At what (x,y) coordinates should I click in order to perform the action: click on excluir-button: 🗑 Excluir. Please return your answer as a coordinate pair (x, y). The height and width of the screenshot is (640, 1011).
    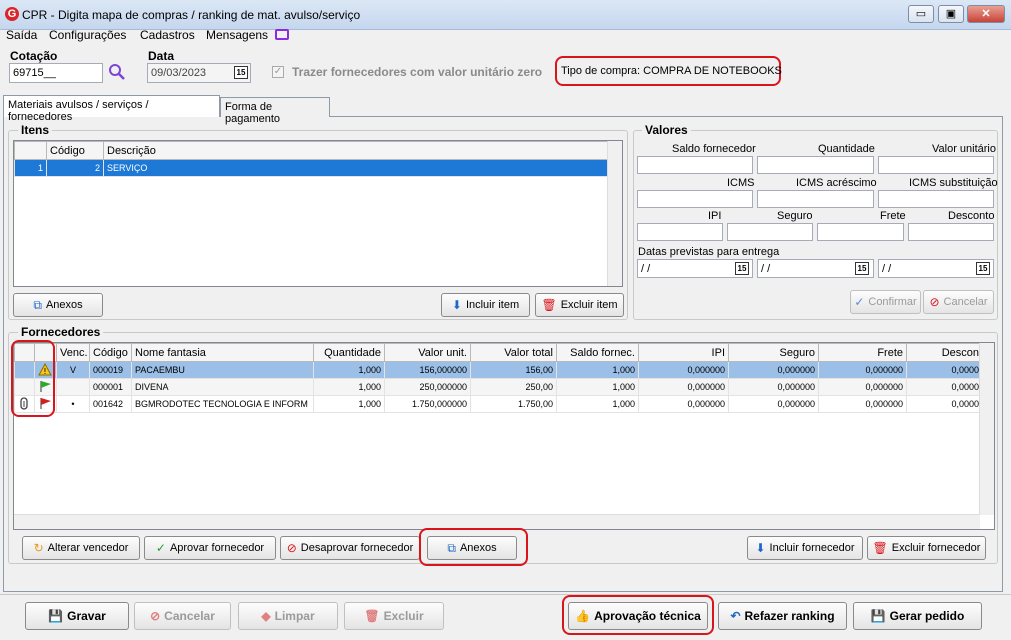
    Looking at the image, I should click on (394, 616).